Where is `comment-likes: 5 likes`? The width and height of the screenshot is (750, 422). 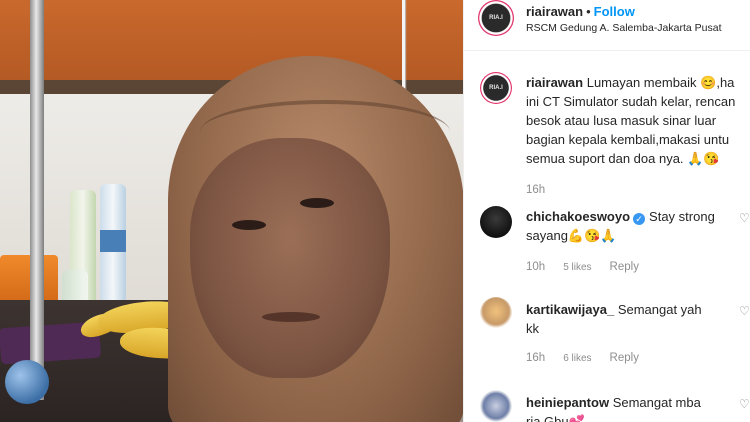
comment-likes: 5 likes is located at coordinates (577, 267).